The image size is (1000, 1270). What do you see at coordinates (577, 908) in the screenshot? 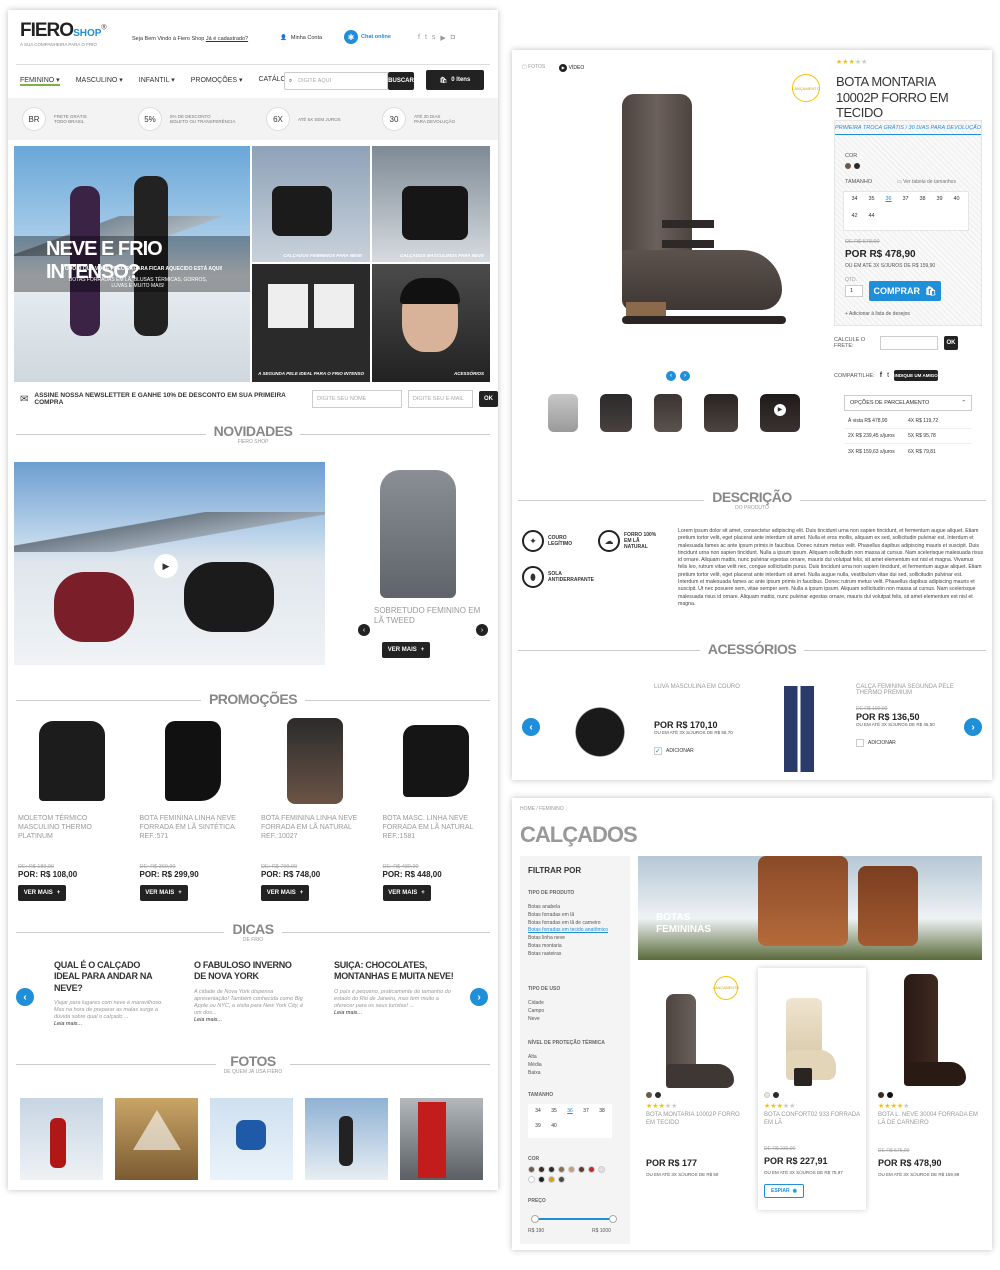
I see `filter-option: Botas anabela` at bounding box center [577, 908].